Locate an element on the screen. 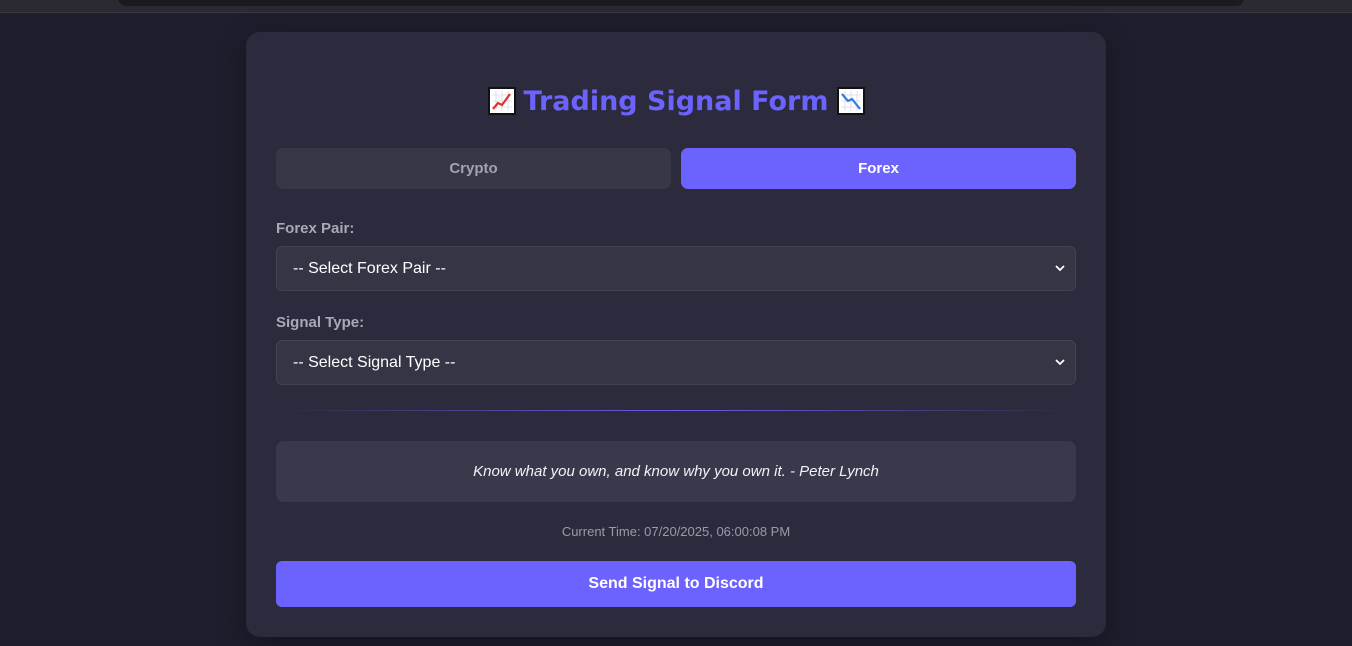 Image resolution: width=1352 pixels, height=646 pixels. forex-pair-label: Forex Pair: is located at coordinates (315, 228).